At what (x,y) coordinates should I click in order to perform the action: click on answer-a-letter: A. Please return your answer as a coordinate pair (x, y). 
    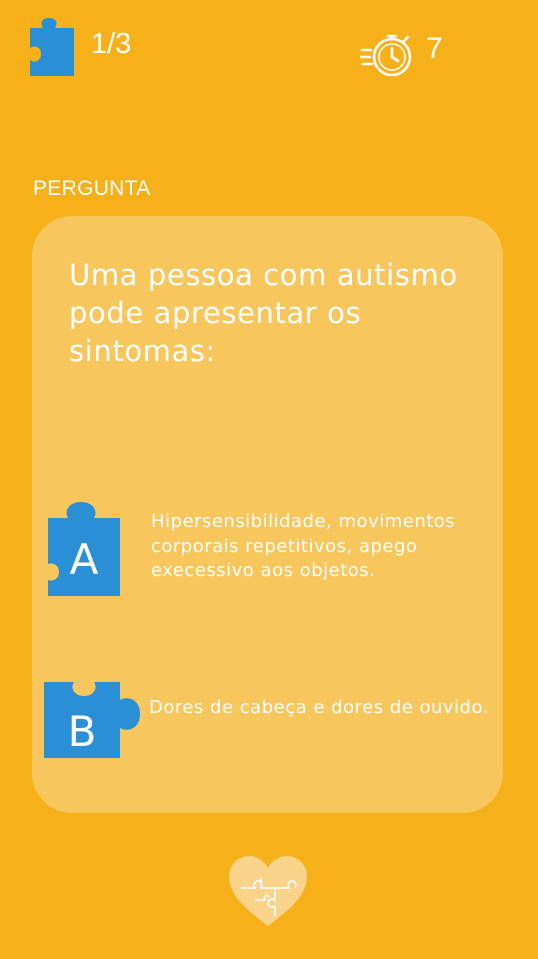
    Looking at the image, I should click on (84, 559).